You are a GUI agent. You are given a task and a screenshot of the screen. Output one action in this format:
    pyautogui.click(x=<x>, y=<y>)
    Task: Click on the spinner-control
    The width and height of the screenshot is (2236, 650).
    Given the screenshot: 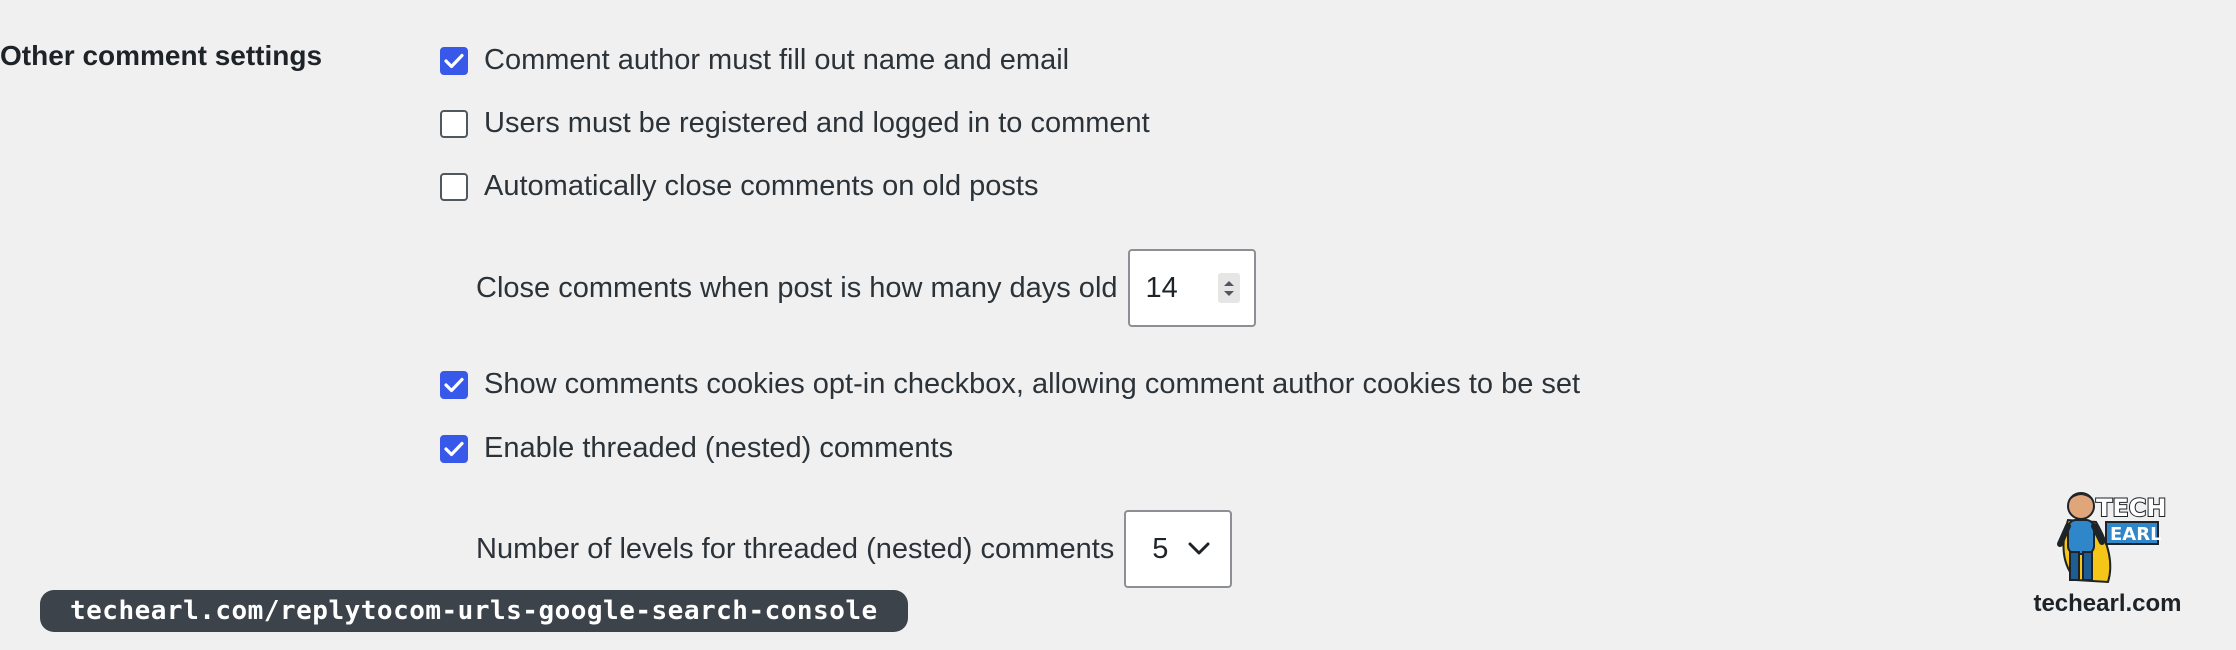 What is the action you would take?
    pyautogui.click(x=1228, y=288)
    